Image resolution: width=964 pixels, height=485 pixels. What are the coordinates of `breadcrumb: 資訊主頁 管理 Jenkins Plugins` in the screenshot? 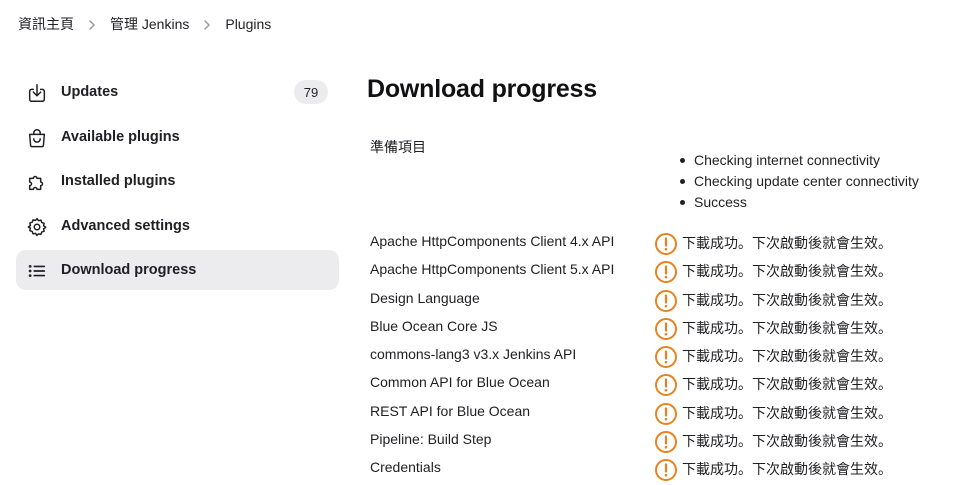 It's located at (144, 24).